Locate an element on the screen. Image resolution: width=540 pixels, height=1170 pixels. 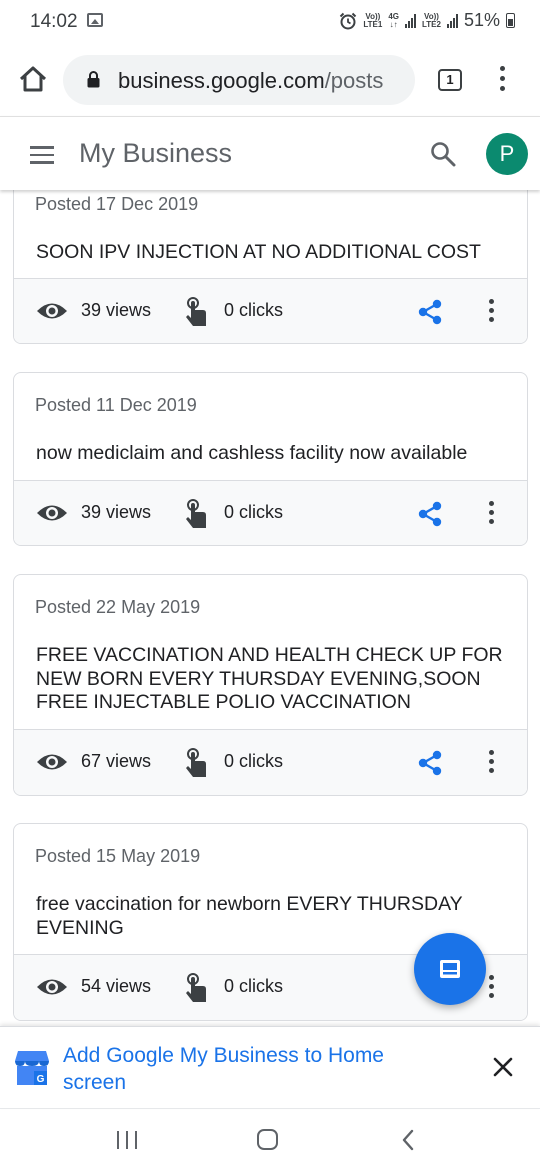
alarm-icon is located at coordinates (348, 20).